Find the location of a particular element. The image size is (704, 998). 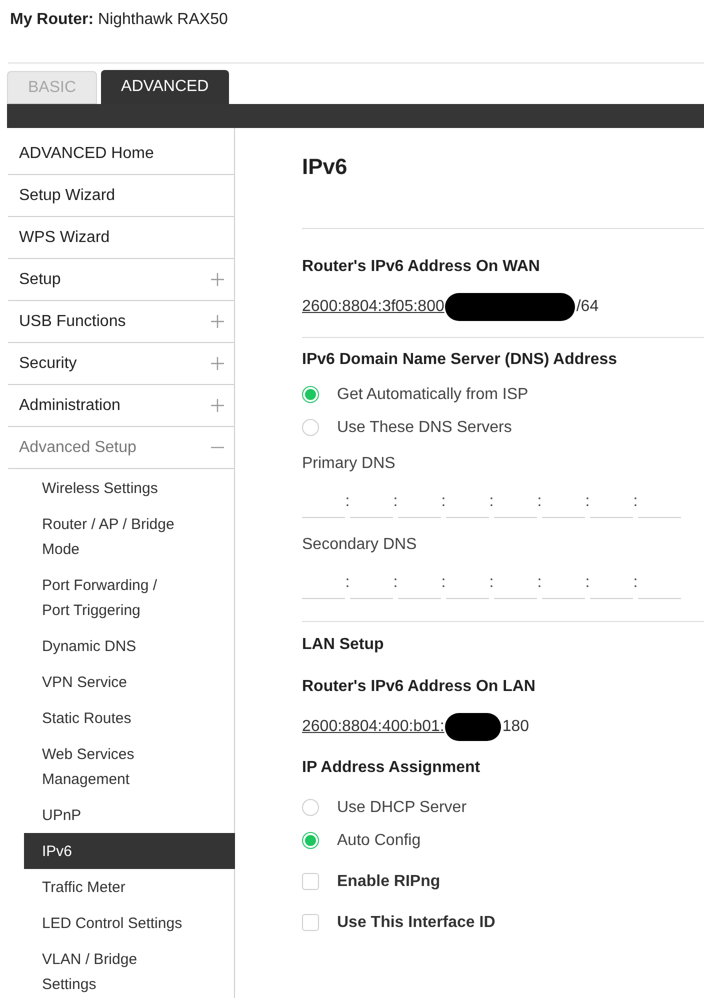

sidebar-subitem: UPnP is located at coordinates (129, 815).